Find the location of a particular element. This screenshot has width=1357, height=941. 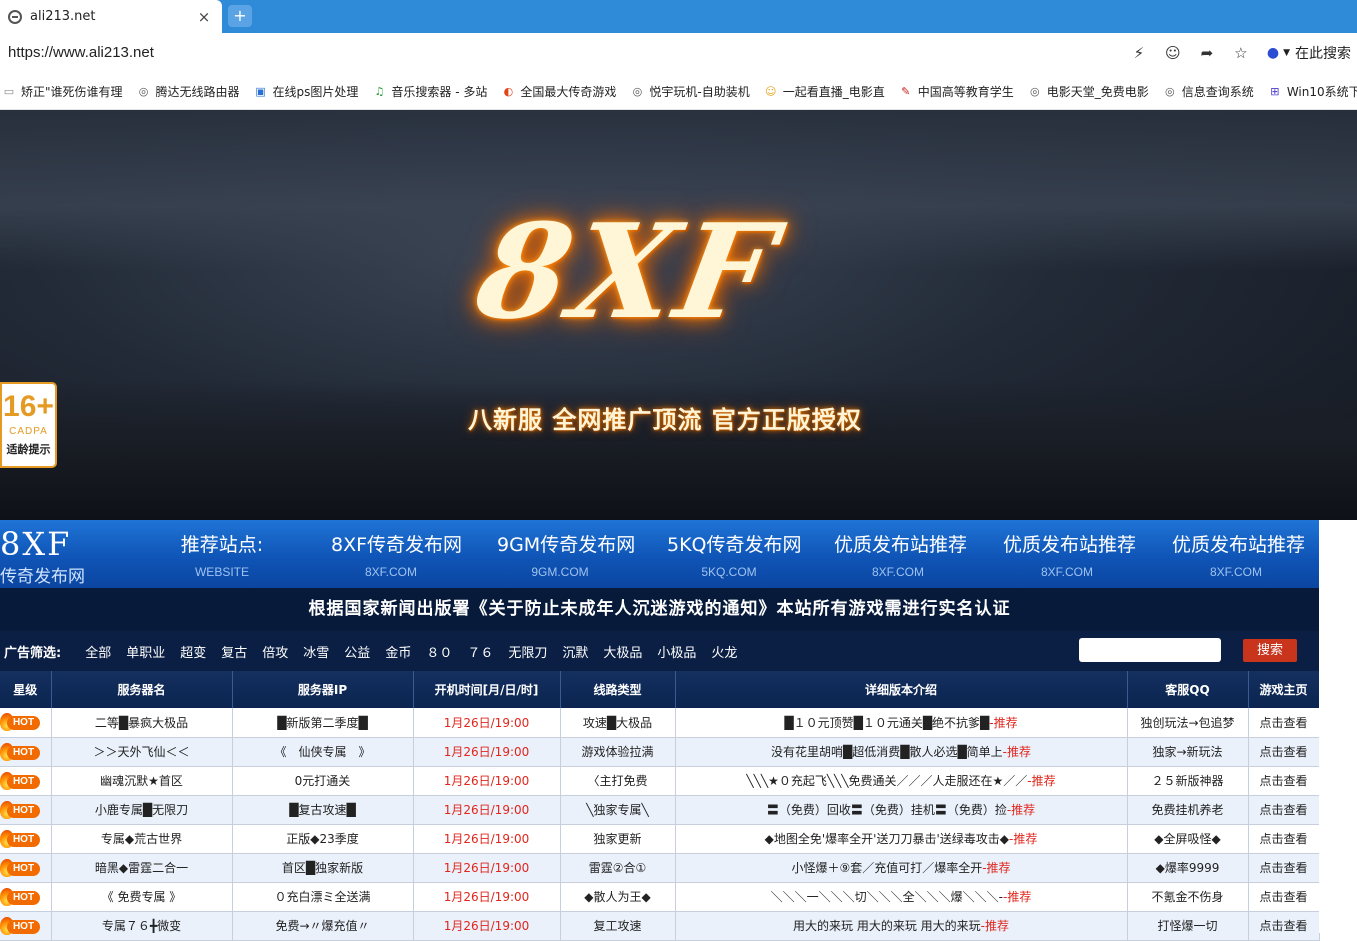

search-button: 搜索 is located at coordinates (1270, 650).